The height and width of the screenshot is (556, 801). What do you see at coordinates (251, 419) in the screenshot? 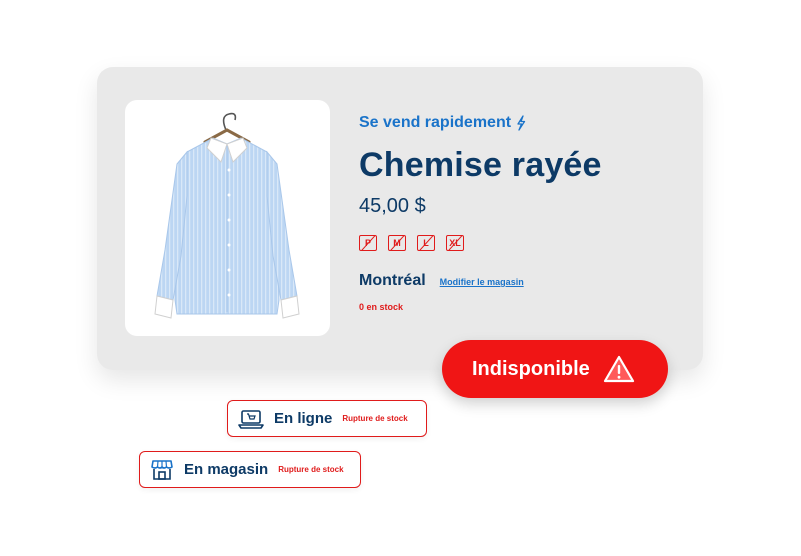
I see `laptop-cart-icon` at bounding box center [251, 419].